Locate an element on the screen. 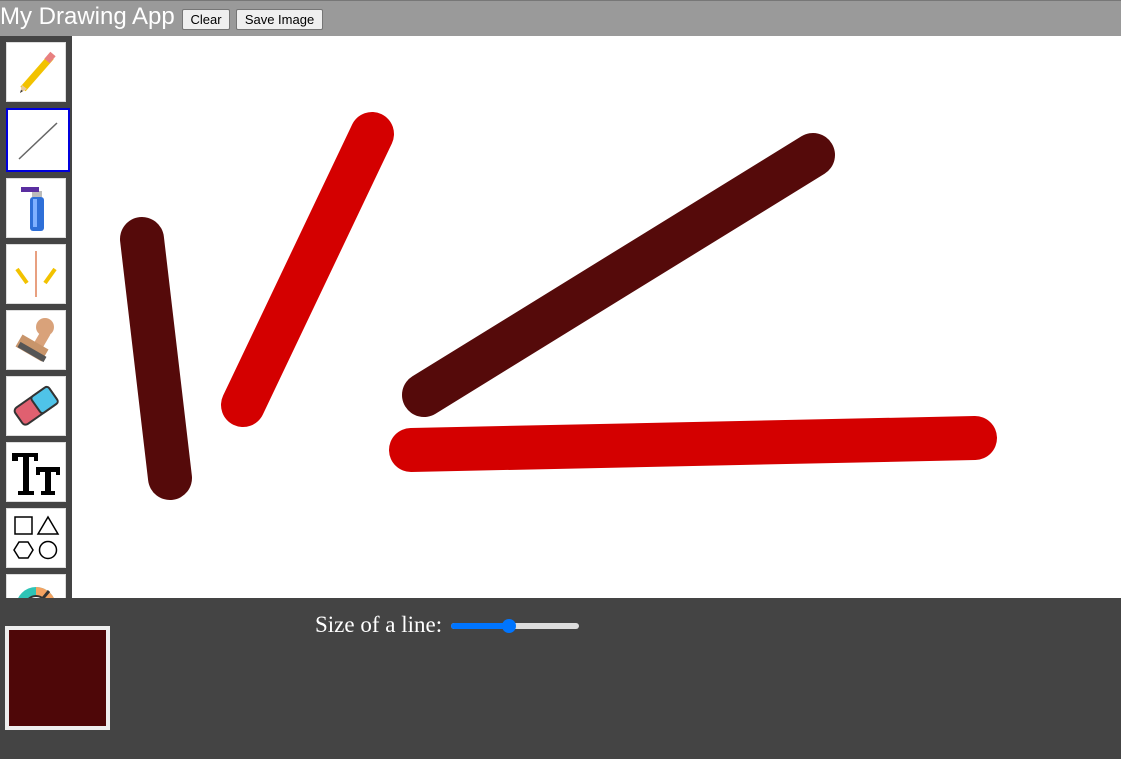  slider-fill is located at coordinates (480, 626).